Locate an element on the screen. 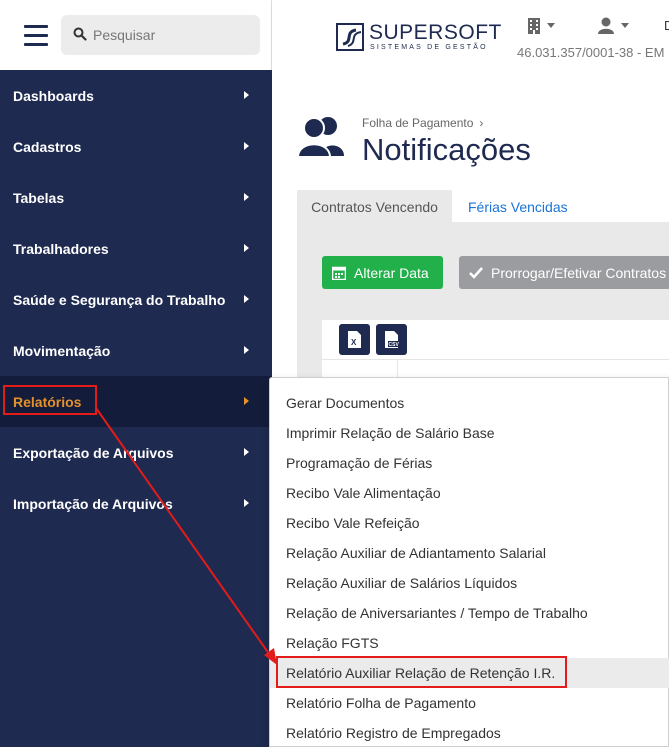 The image size is (669, 747). sidebar-top is located at coordinates (136, 35).